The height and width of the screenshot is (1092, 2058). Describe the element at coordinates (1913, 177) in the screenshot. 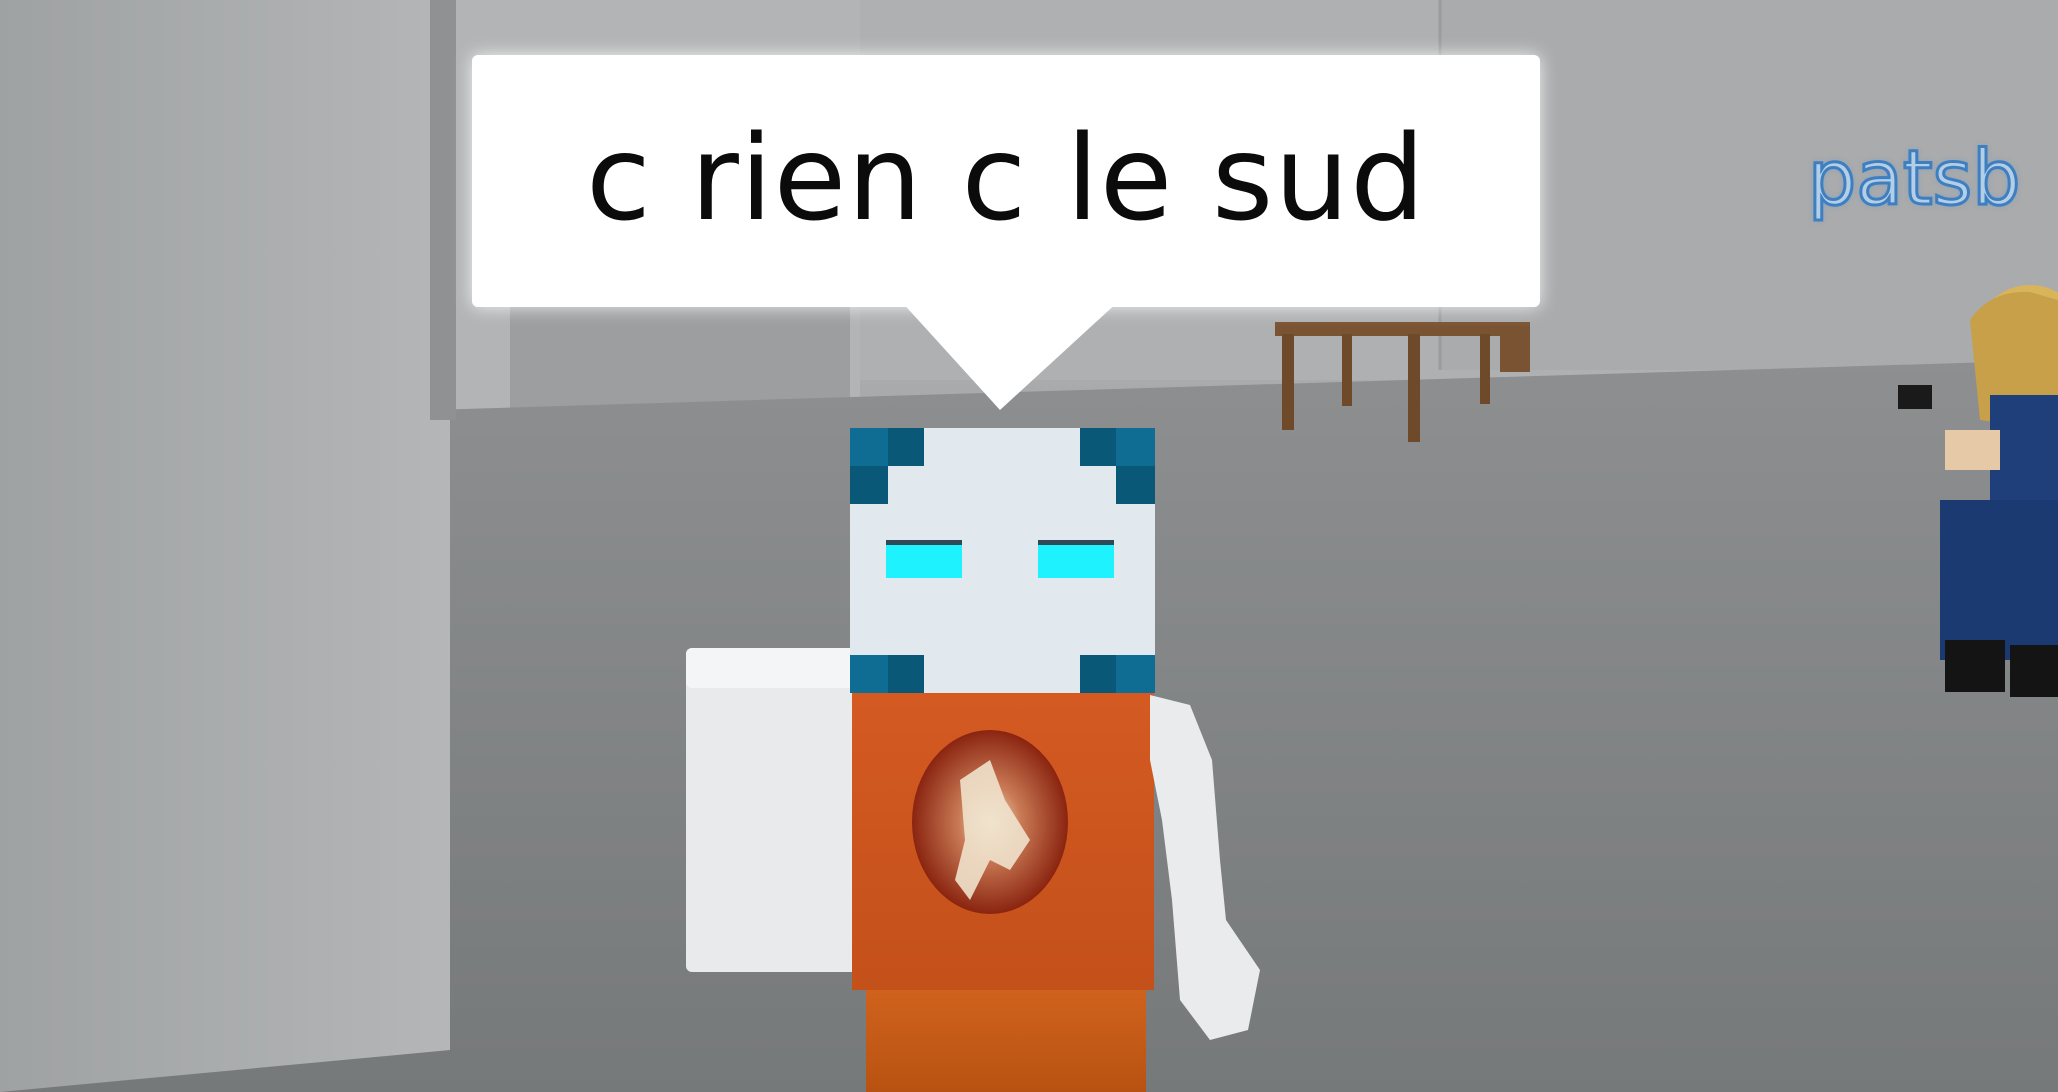

I see `player-nametag: patsb` at that location.